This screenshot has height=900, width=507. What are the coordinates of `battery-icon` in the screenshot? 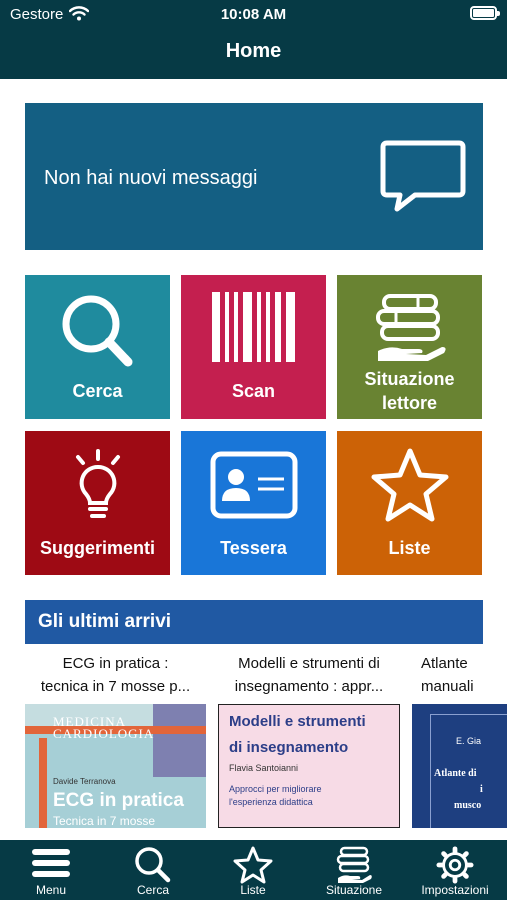 It's located at (485, 13).